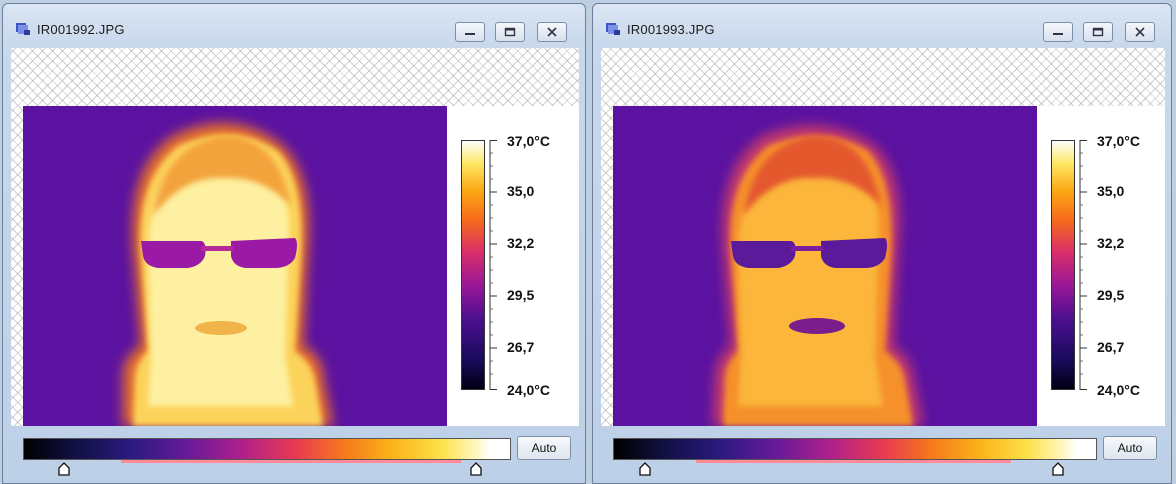 This screenshot has height=484, width=1176. Describe the element at coordinates (81, 29) in the screenshot. I see `window-title: IR001992.JPG` at that location.